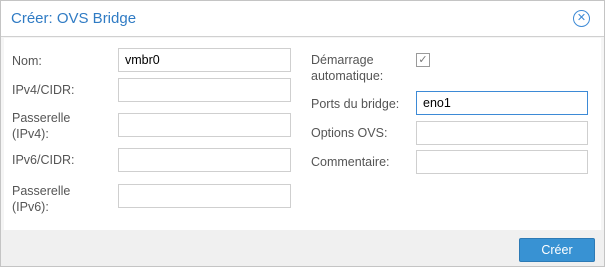 This screenshot has width=605, height=267. I want to click on dialog-title: Créer: OVS Bridge, so click(74, 18).